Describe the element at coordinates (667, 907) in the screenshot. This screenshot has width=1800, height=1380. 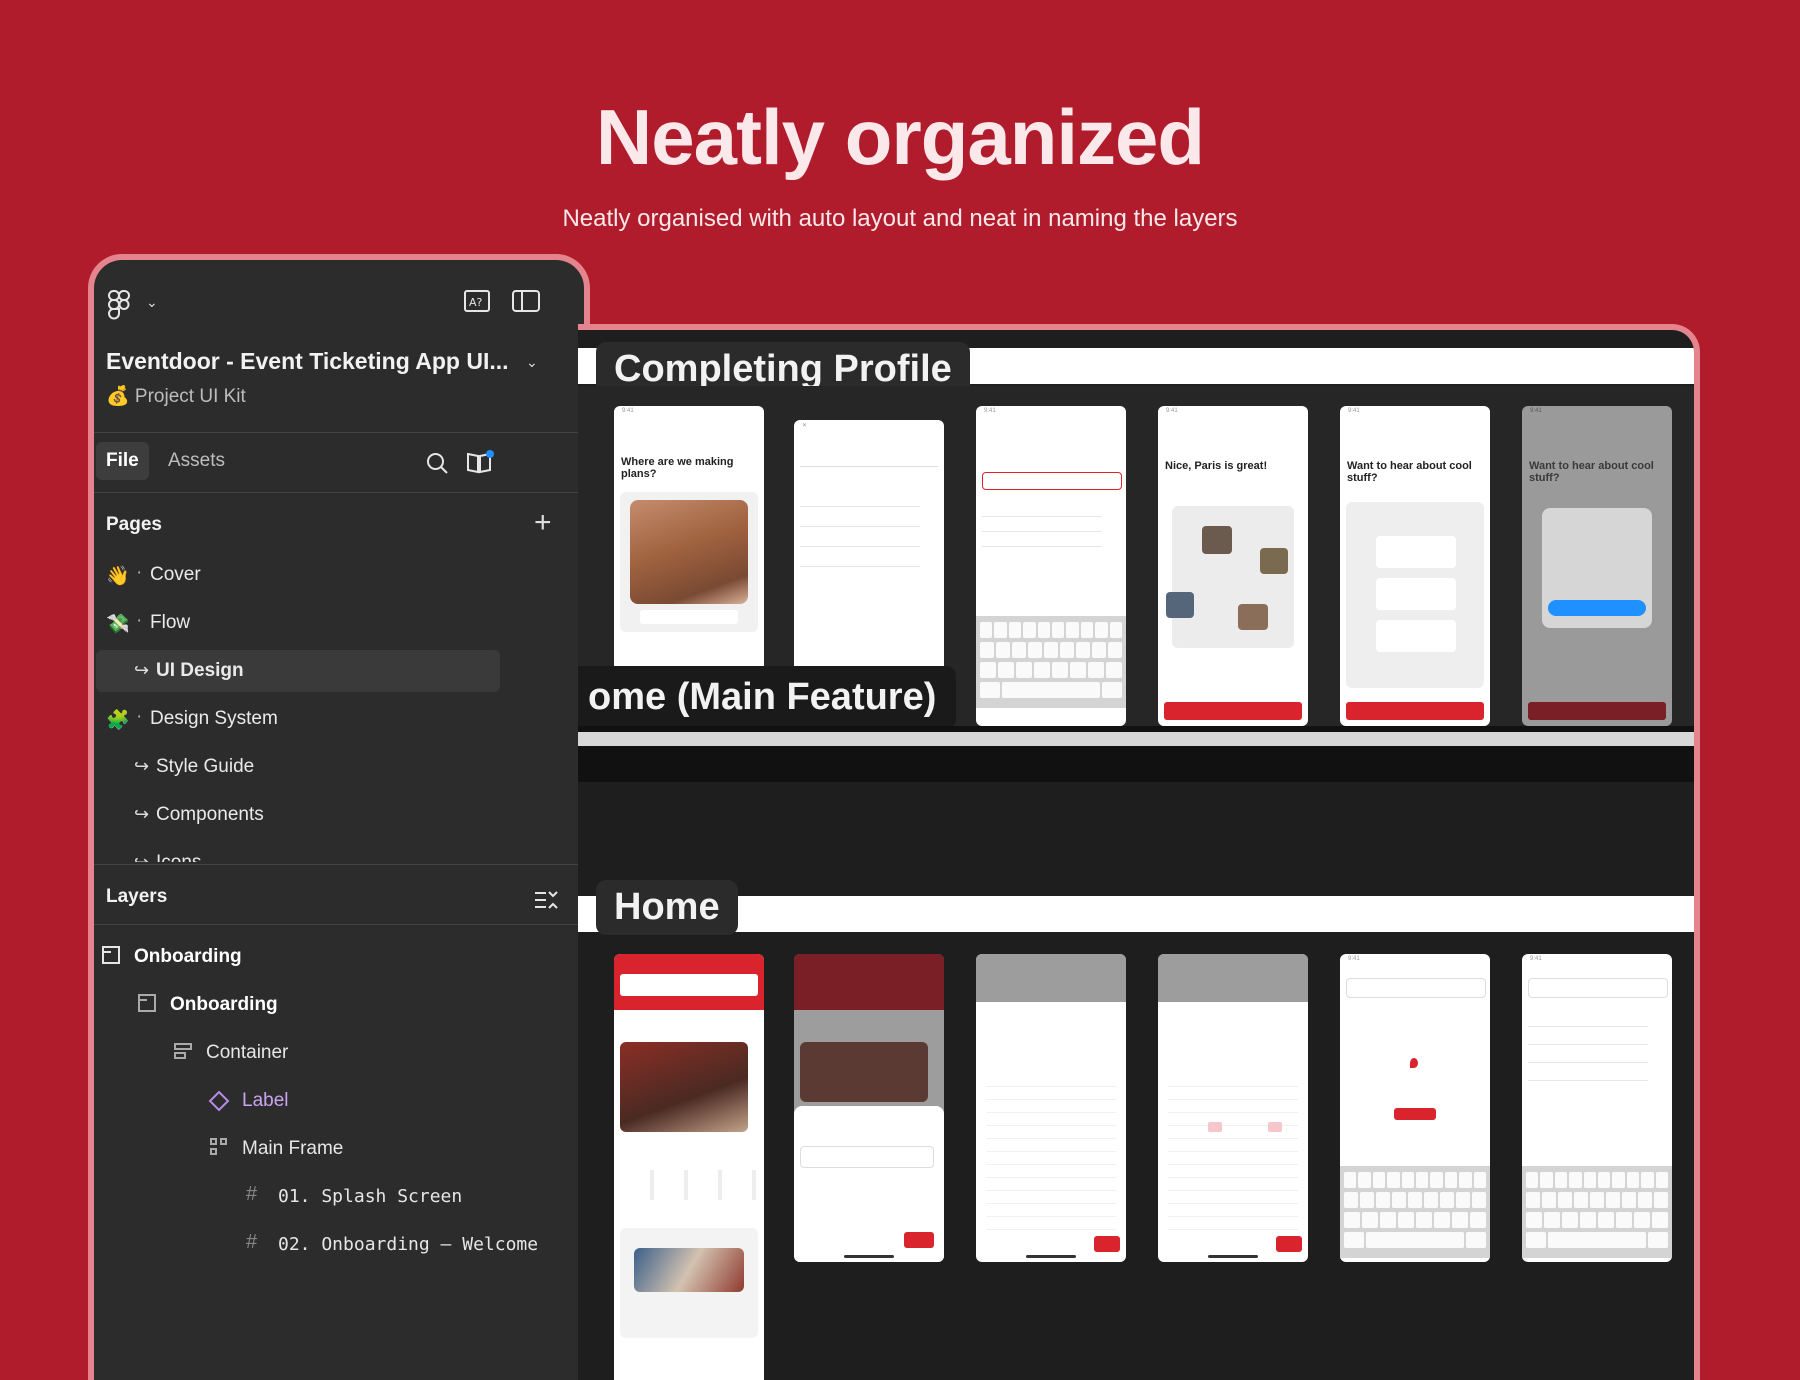
I see `section-label-home: Home` at that location.